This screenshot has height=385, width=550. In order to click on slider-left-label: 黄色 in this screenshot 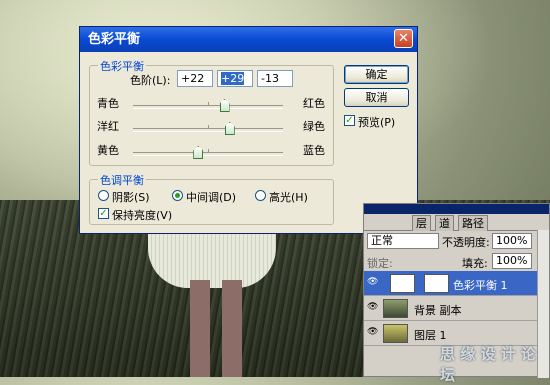, I will do `click(108, 150)`.